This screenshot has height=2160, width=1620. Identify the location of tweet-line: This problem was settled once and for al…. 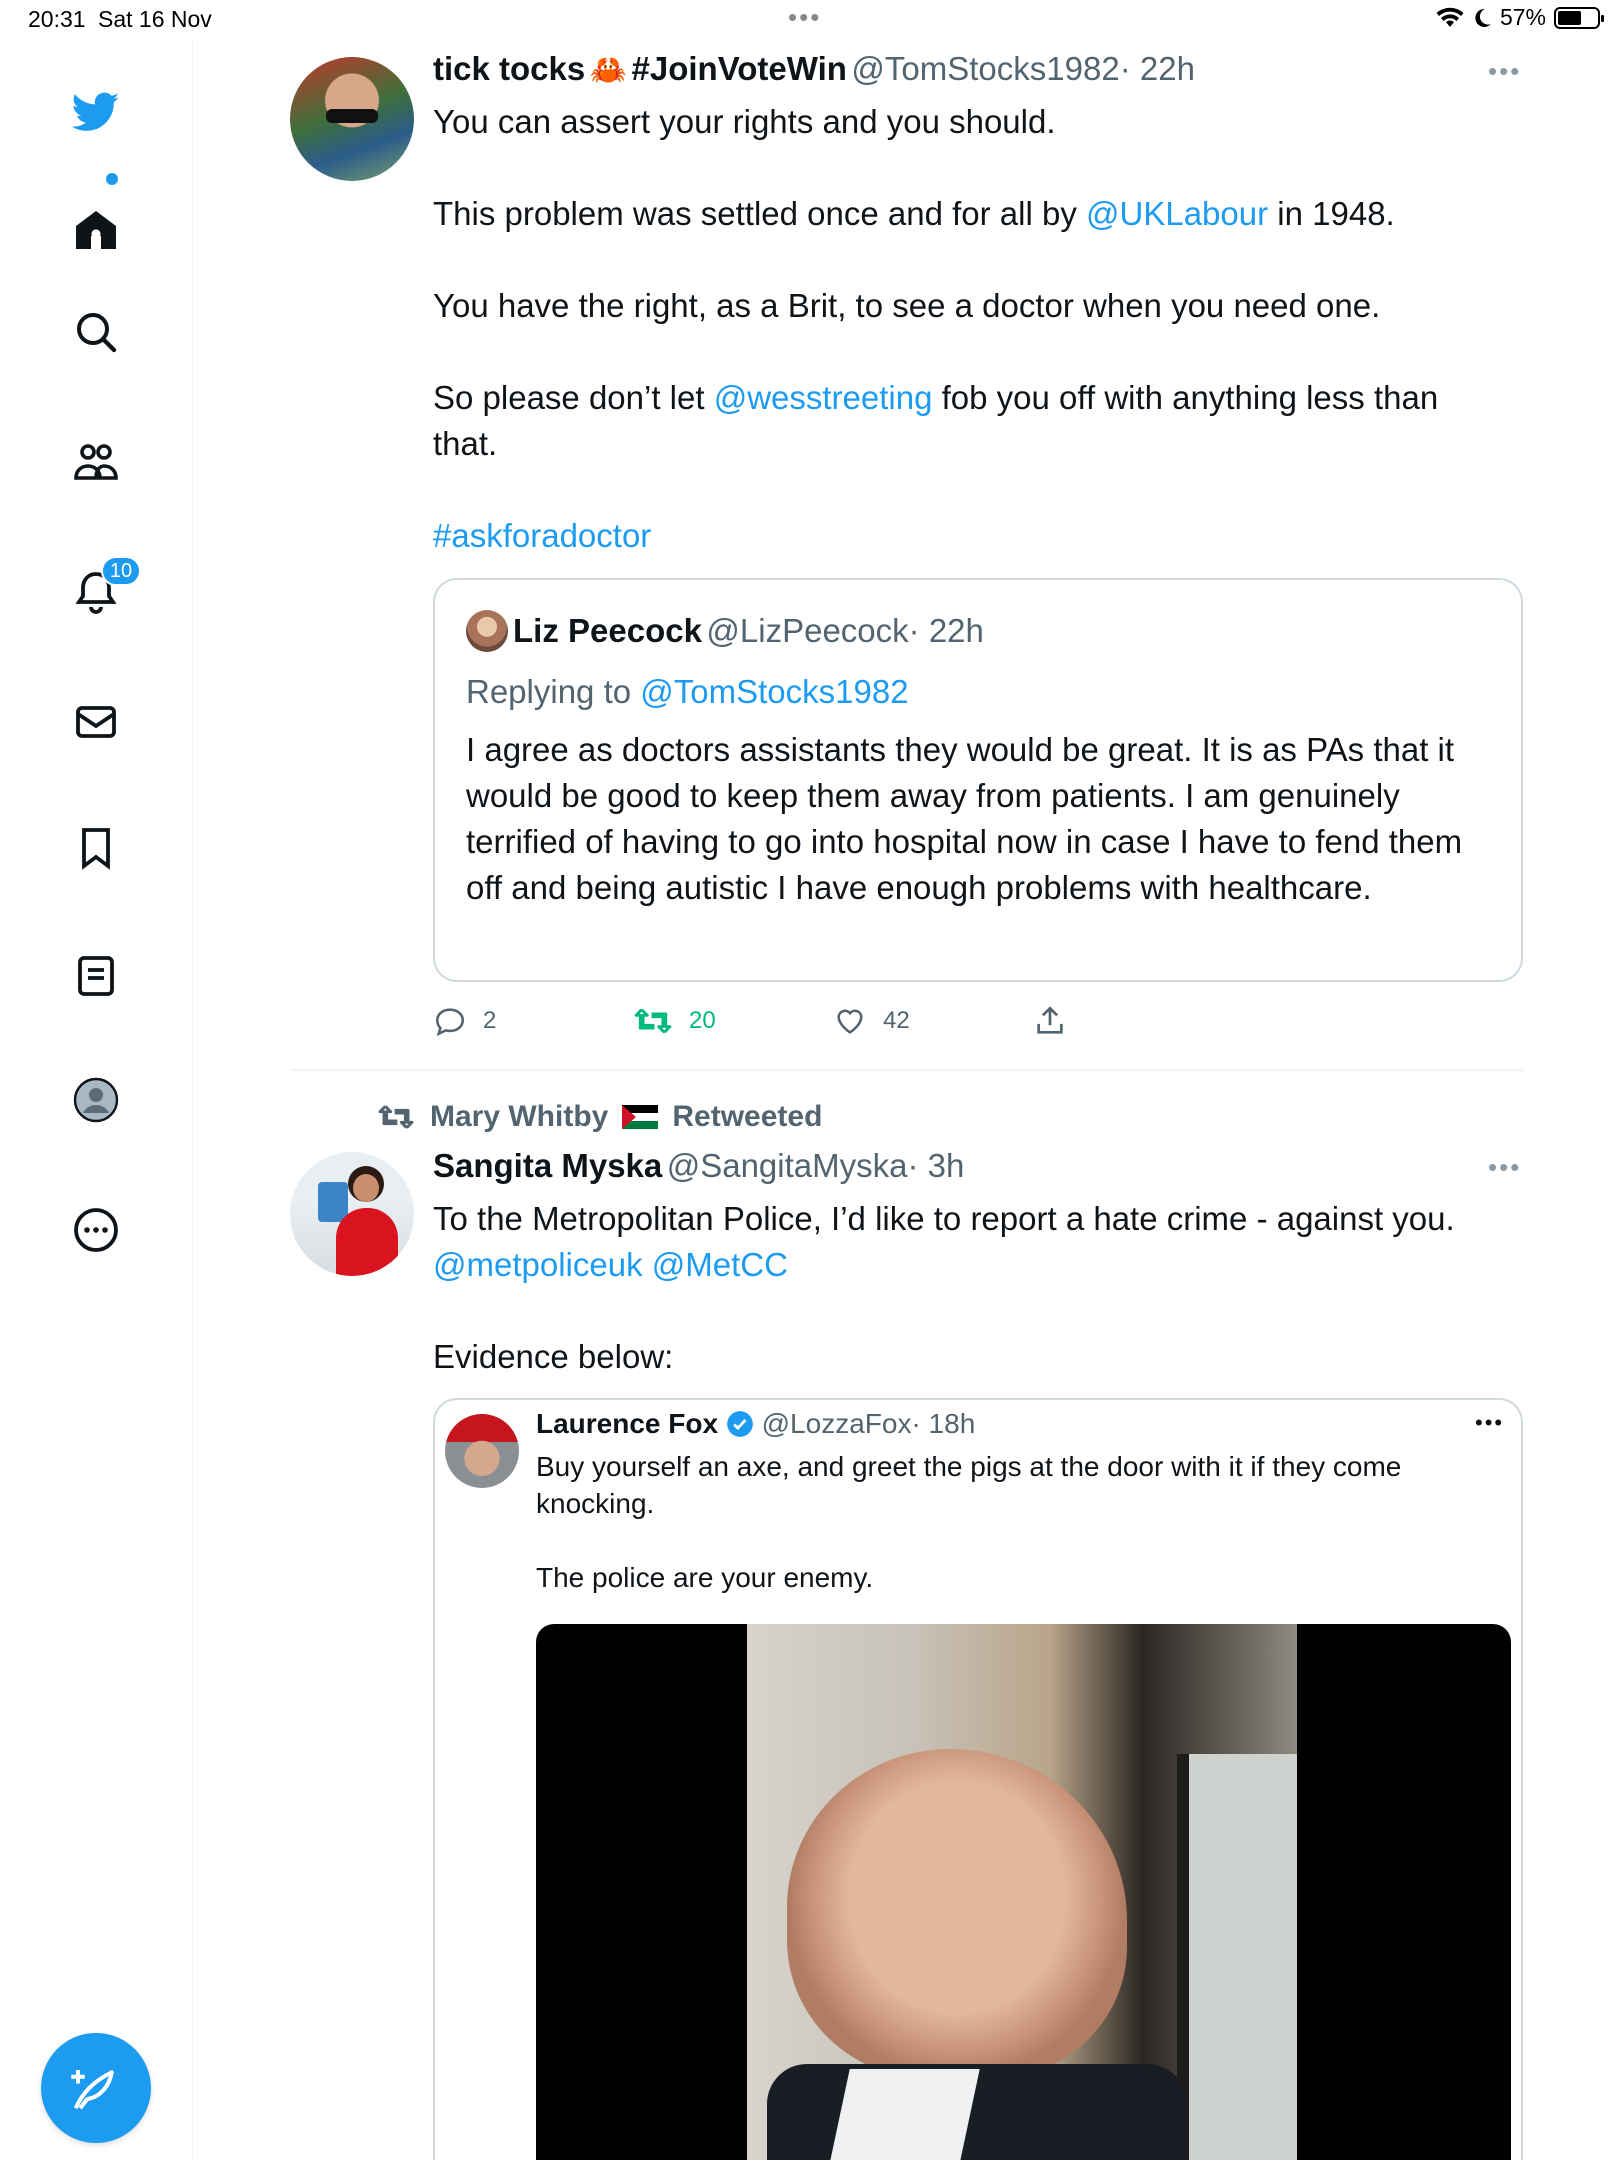
(914, 213).